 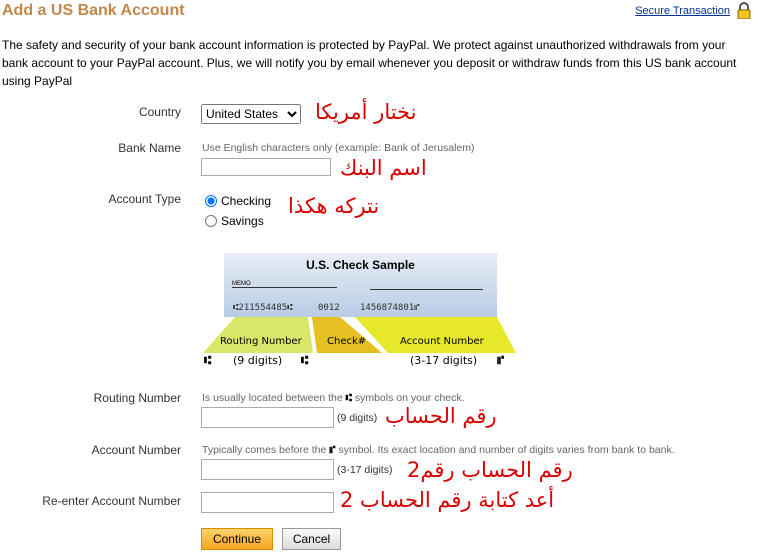 What do you see at coordinates (211, 201) in the screenshot?
I see `checking-radio-input` at bounding box center [211, 201].